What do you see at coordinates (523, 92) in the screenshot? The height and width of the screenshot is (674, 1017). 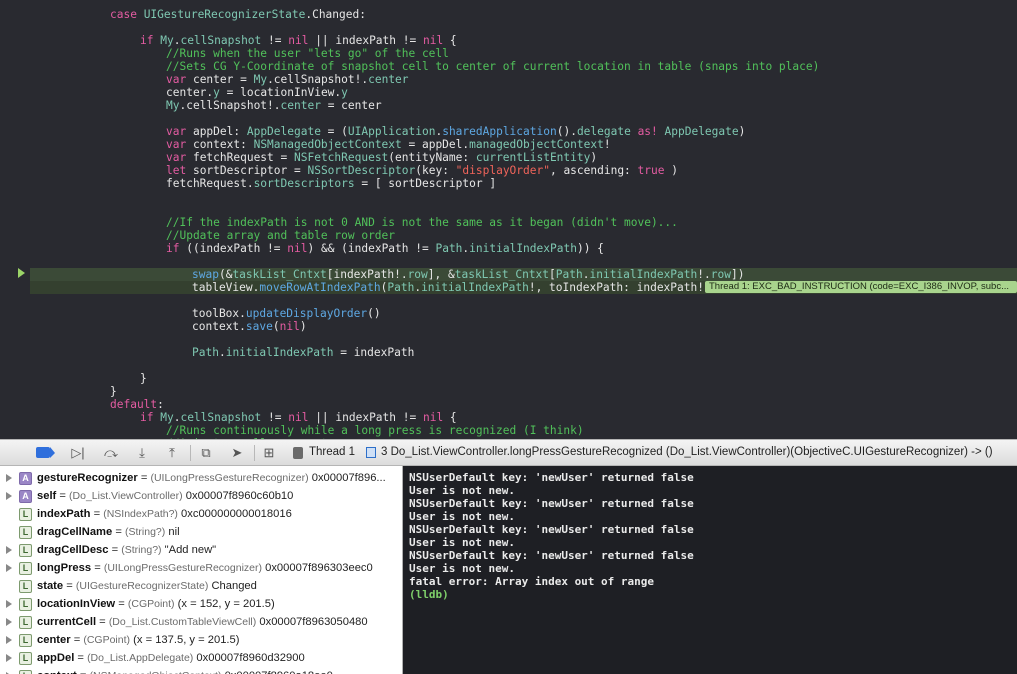 I see `code-line: center.y = locationInView.y` at bounding box center [523, 92].